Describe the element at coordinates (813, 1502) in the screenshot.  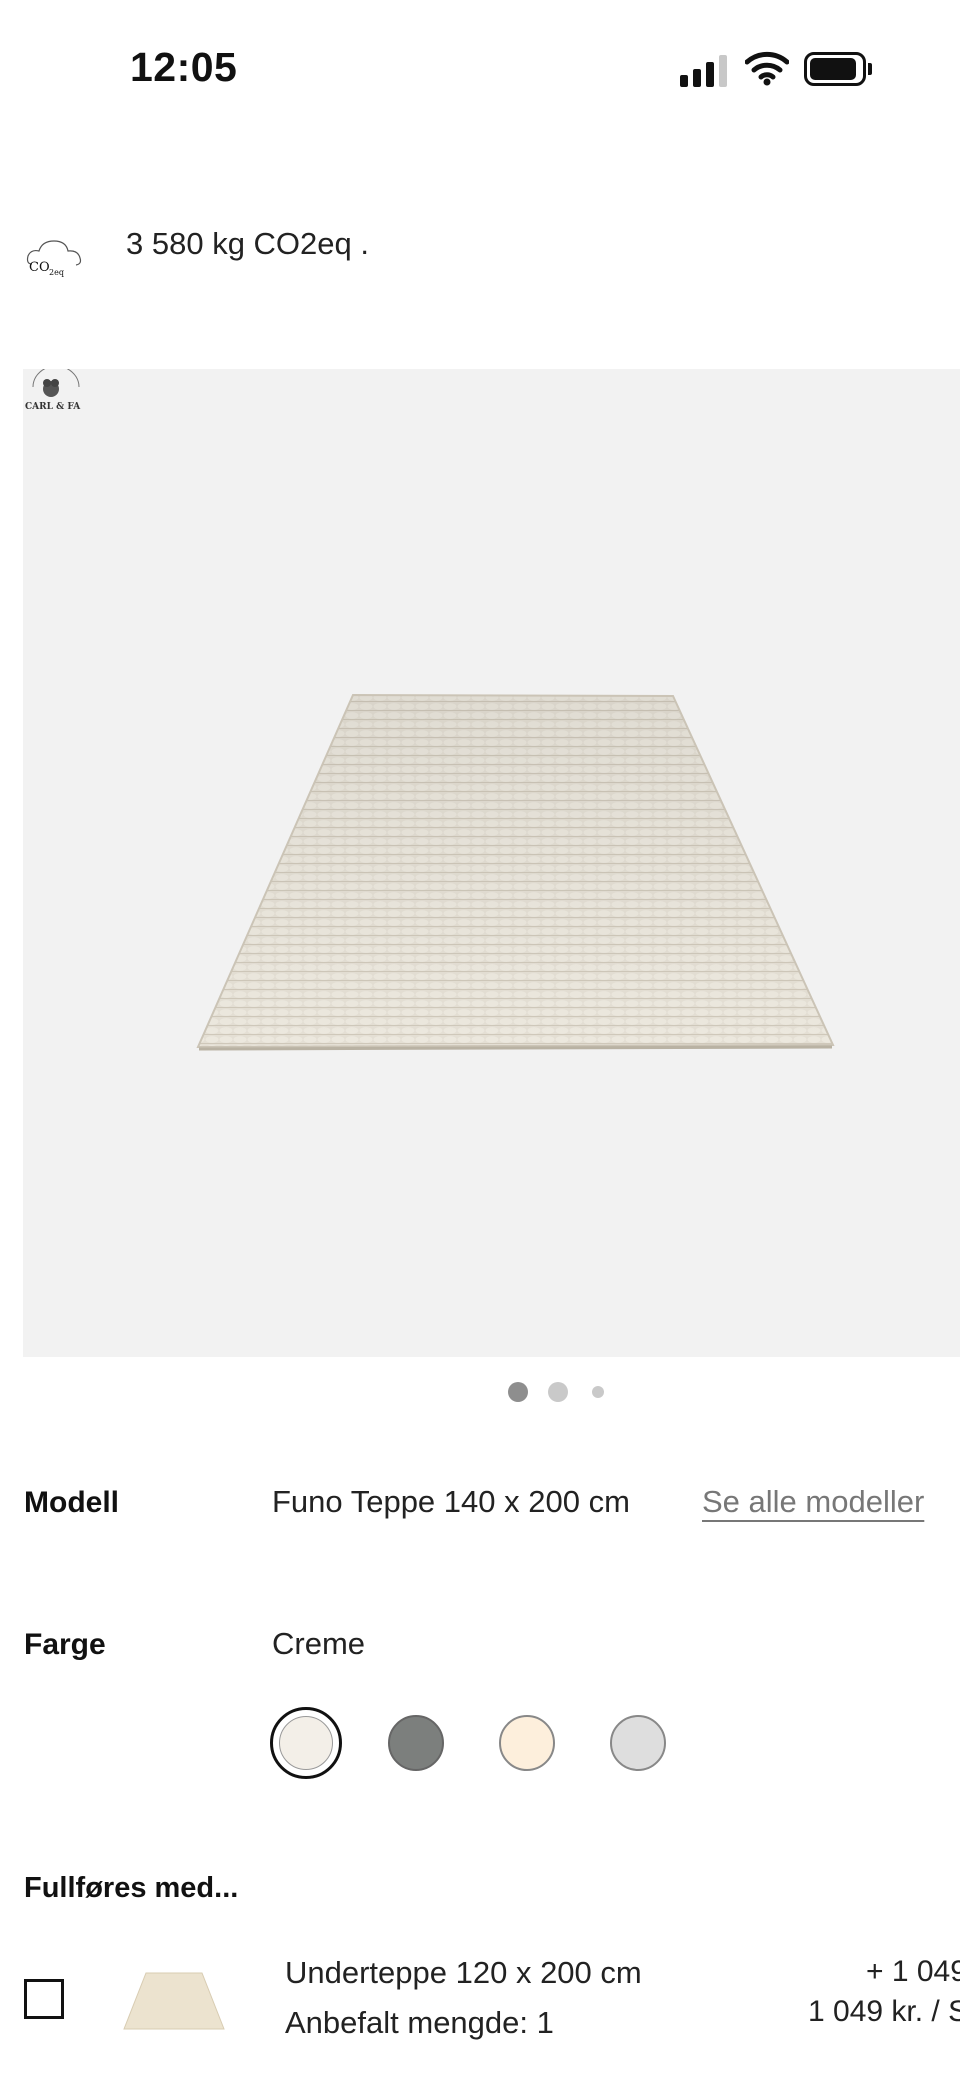
I see `see-all-models-link: Se alle modeller` at that location.